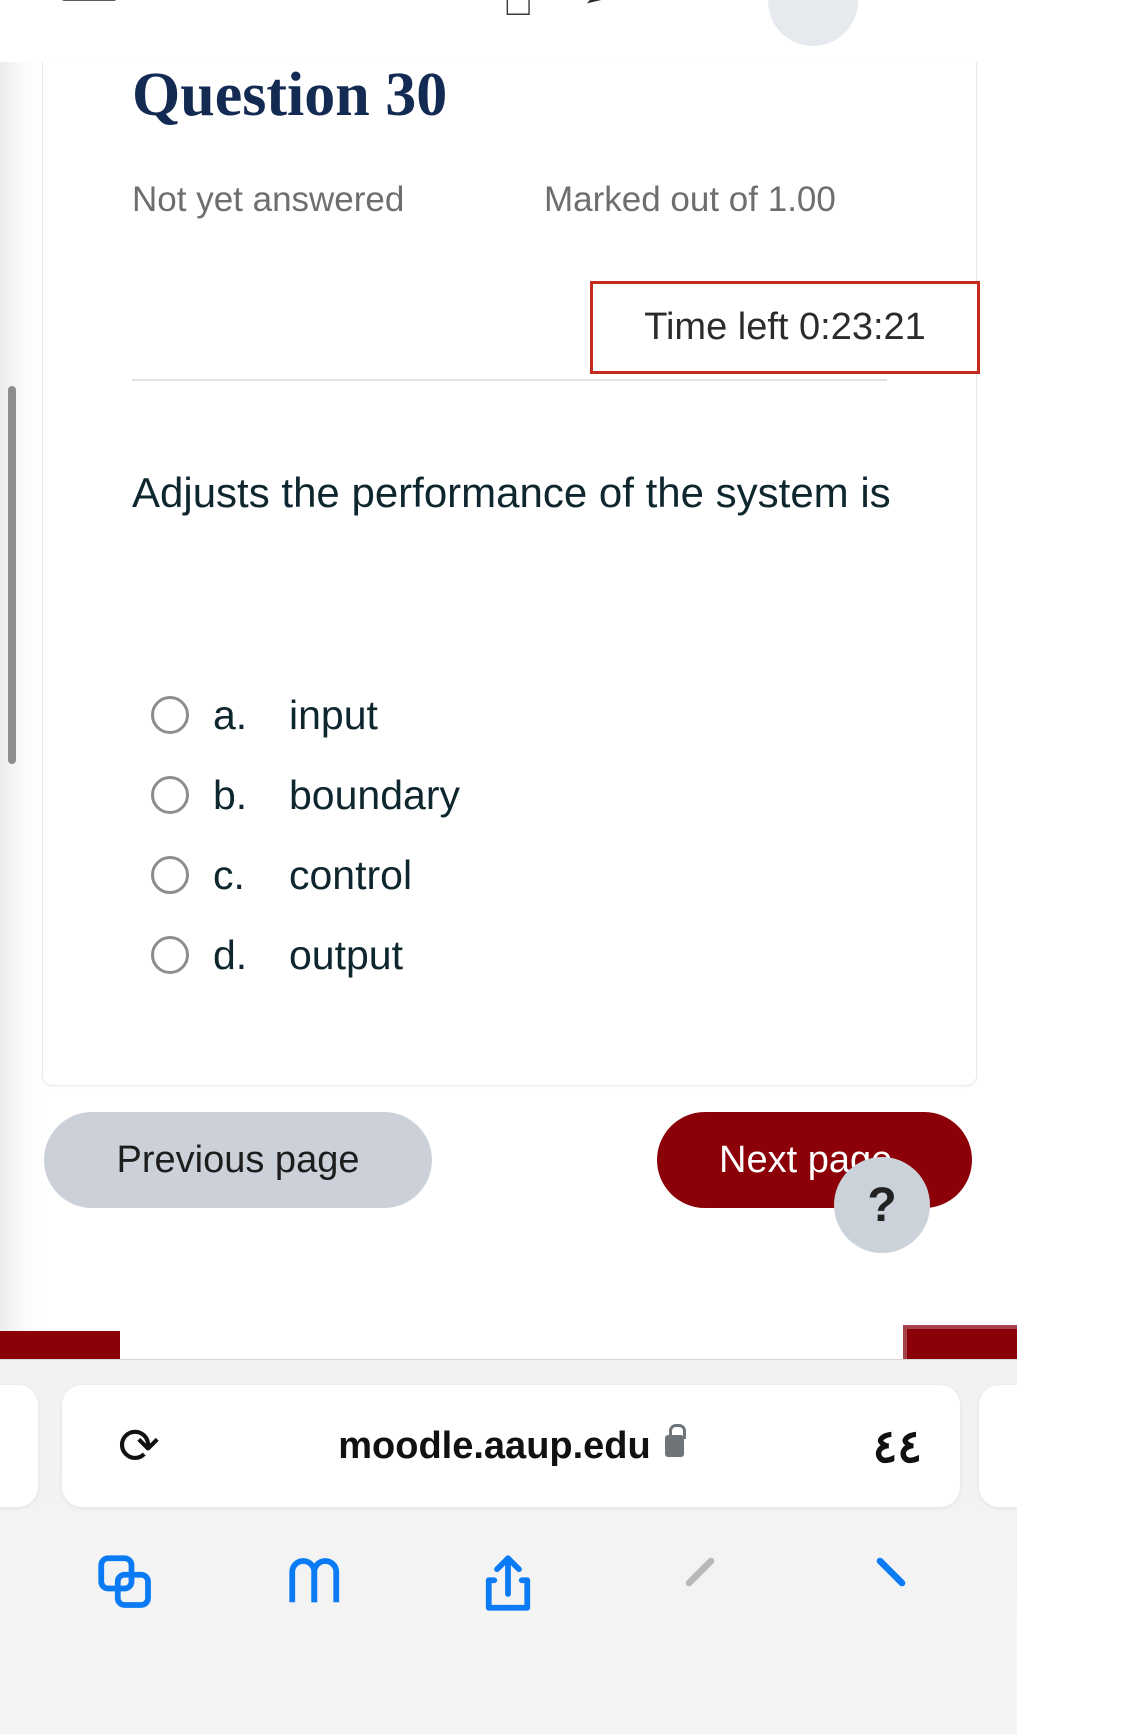 The width and height of the screenshot is (1125, 1734). What do you see at coordinates (518, 13) in the screenshot?
I see `clipboard-icon: ⎕` at bounding box center [518, 13].